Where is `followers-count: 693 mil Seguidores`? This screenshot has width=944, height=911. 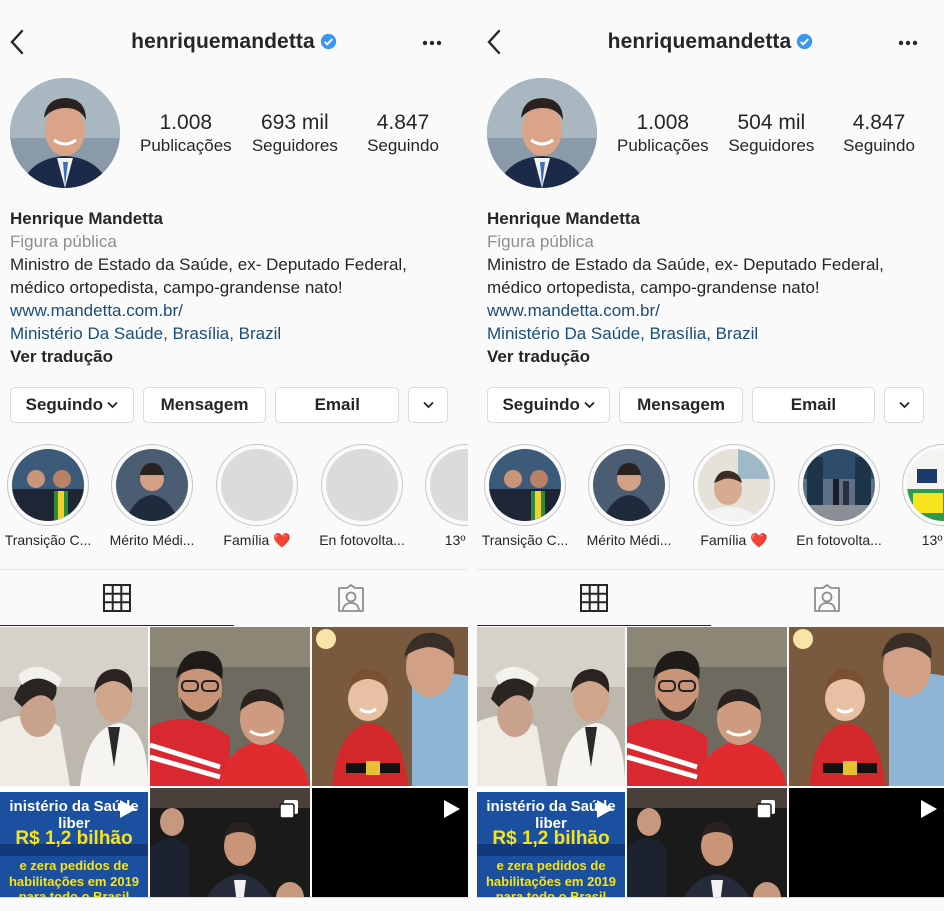 followers-count: 693 mil Seguidores is located at coordinates (295, 133).